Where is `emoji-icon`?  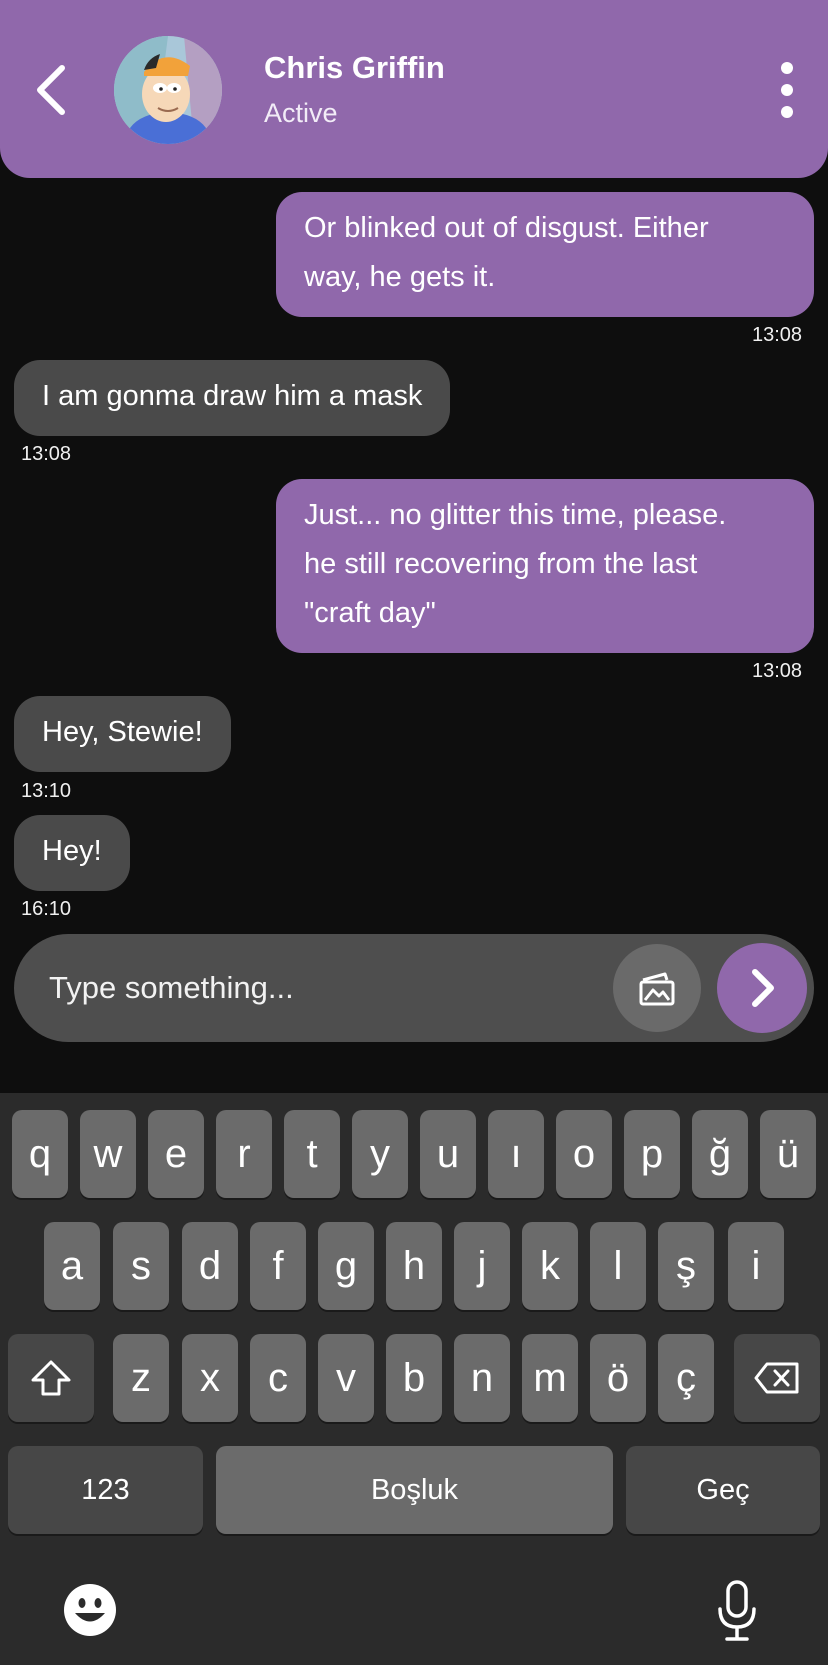
emoji-icon is located at coordinates (90, 1610).